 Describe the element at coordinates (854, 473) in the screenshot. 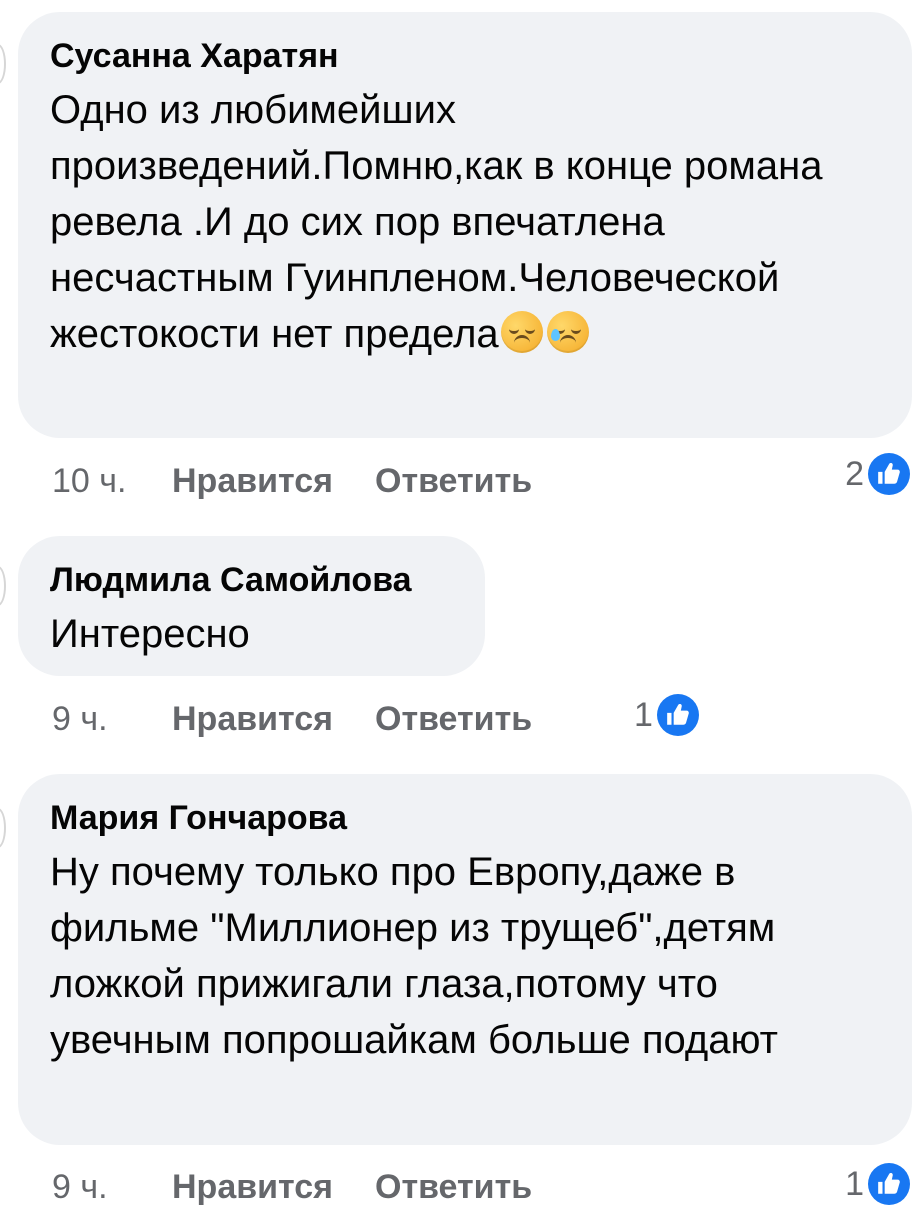

I see `reaction-count: 2` at that location.